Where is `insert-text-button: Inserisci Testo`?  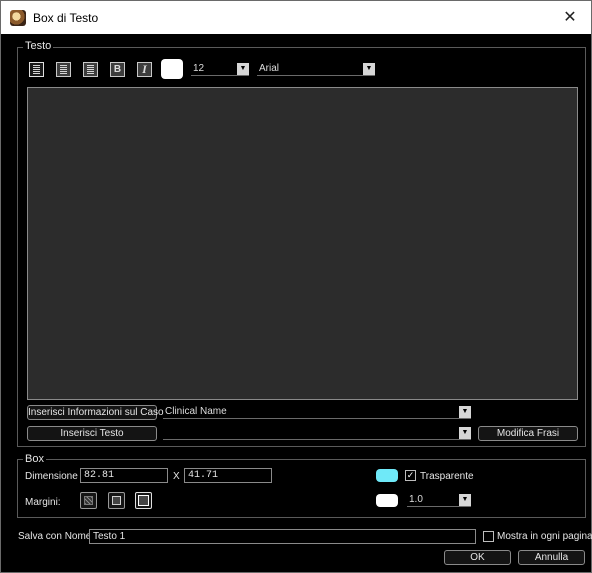
insert-text-button: Inserisci Testo is located at coordinates (92, 433).